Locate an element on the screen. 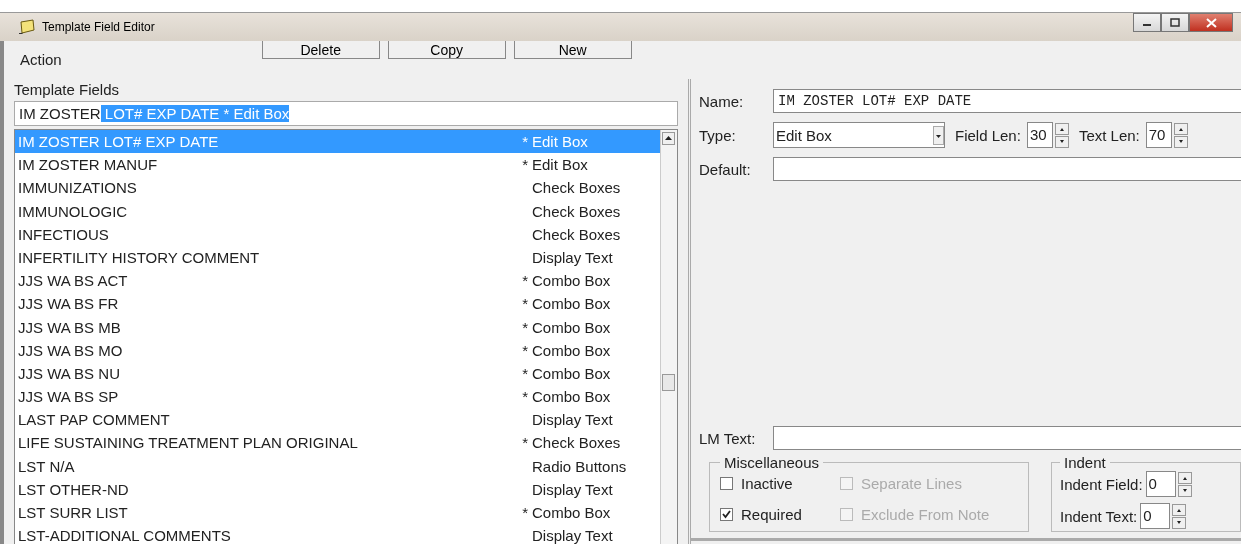  checkbox: Inactive is located at coordinates (780, 483).